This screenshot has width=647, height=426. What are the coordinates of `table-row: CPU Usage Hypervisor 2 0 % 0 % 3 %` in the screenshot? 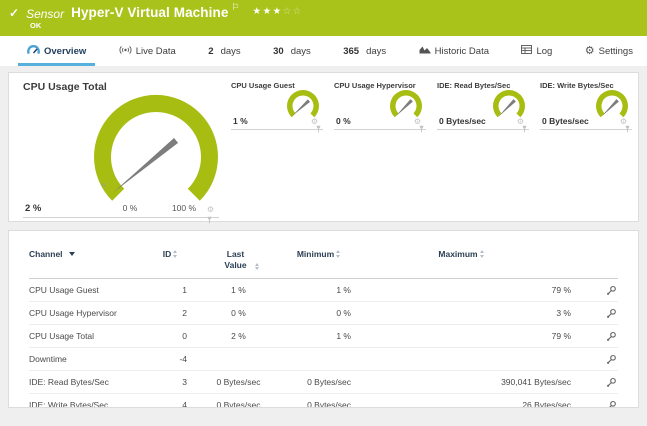 It's located at (323, 314).